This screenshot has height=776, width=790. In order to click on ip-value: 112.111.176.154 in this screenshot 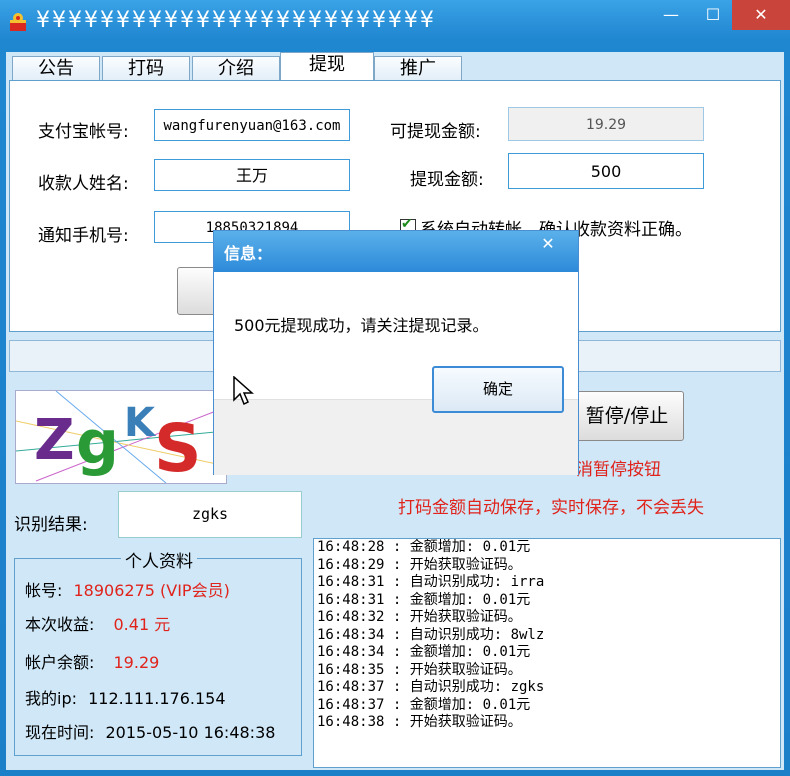, I will do `click(157, 698)`.